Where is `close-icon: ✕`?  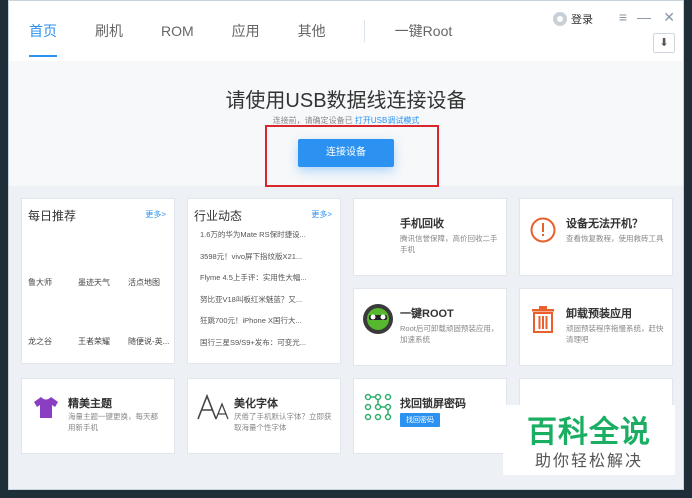 close-icon: ✕ is located at coordinates (669, 17).